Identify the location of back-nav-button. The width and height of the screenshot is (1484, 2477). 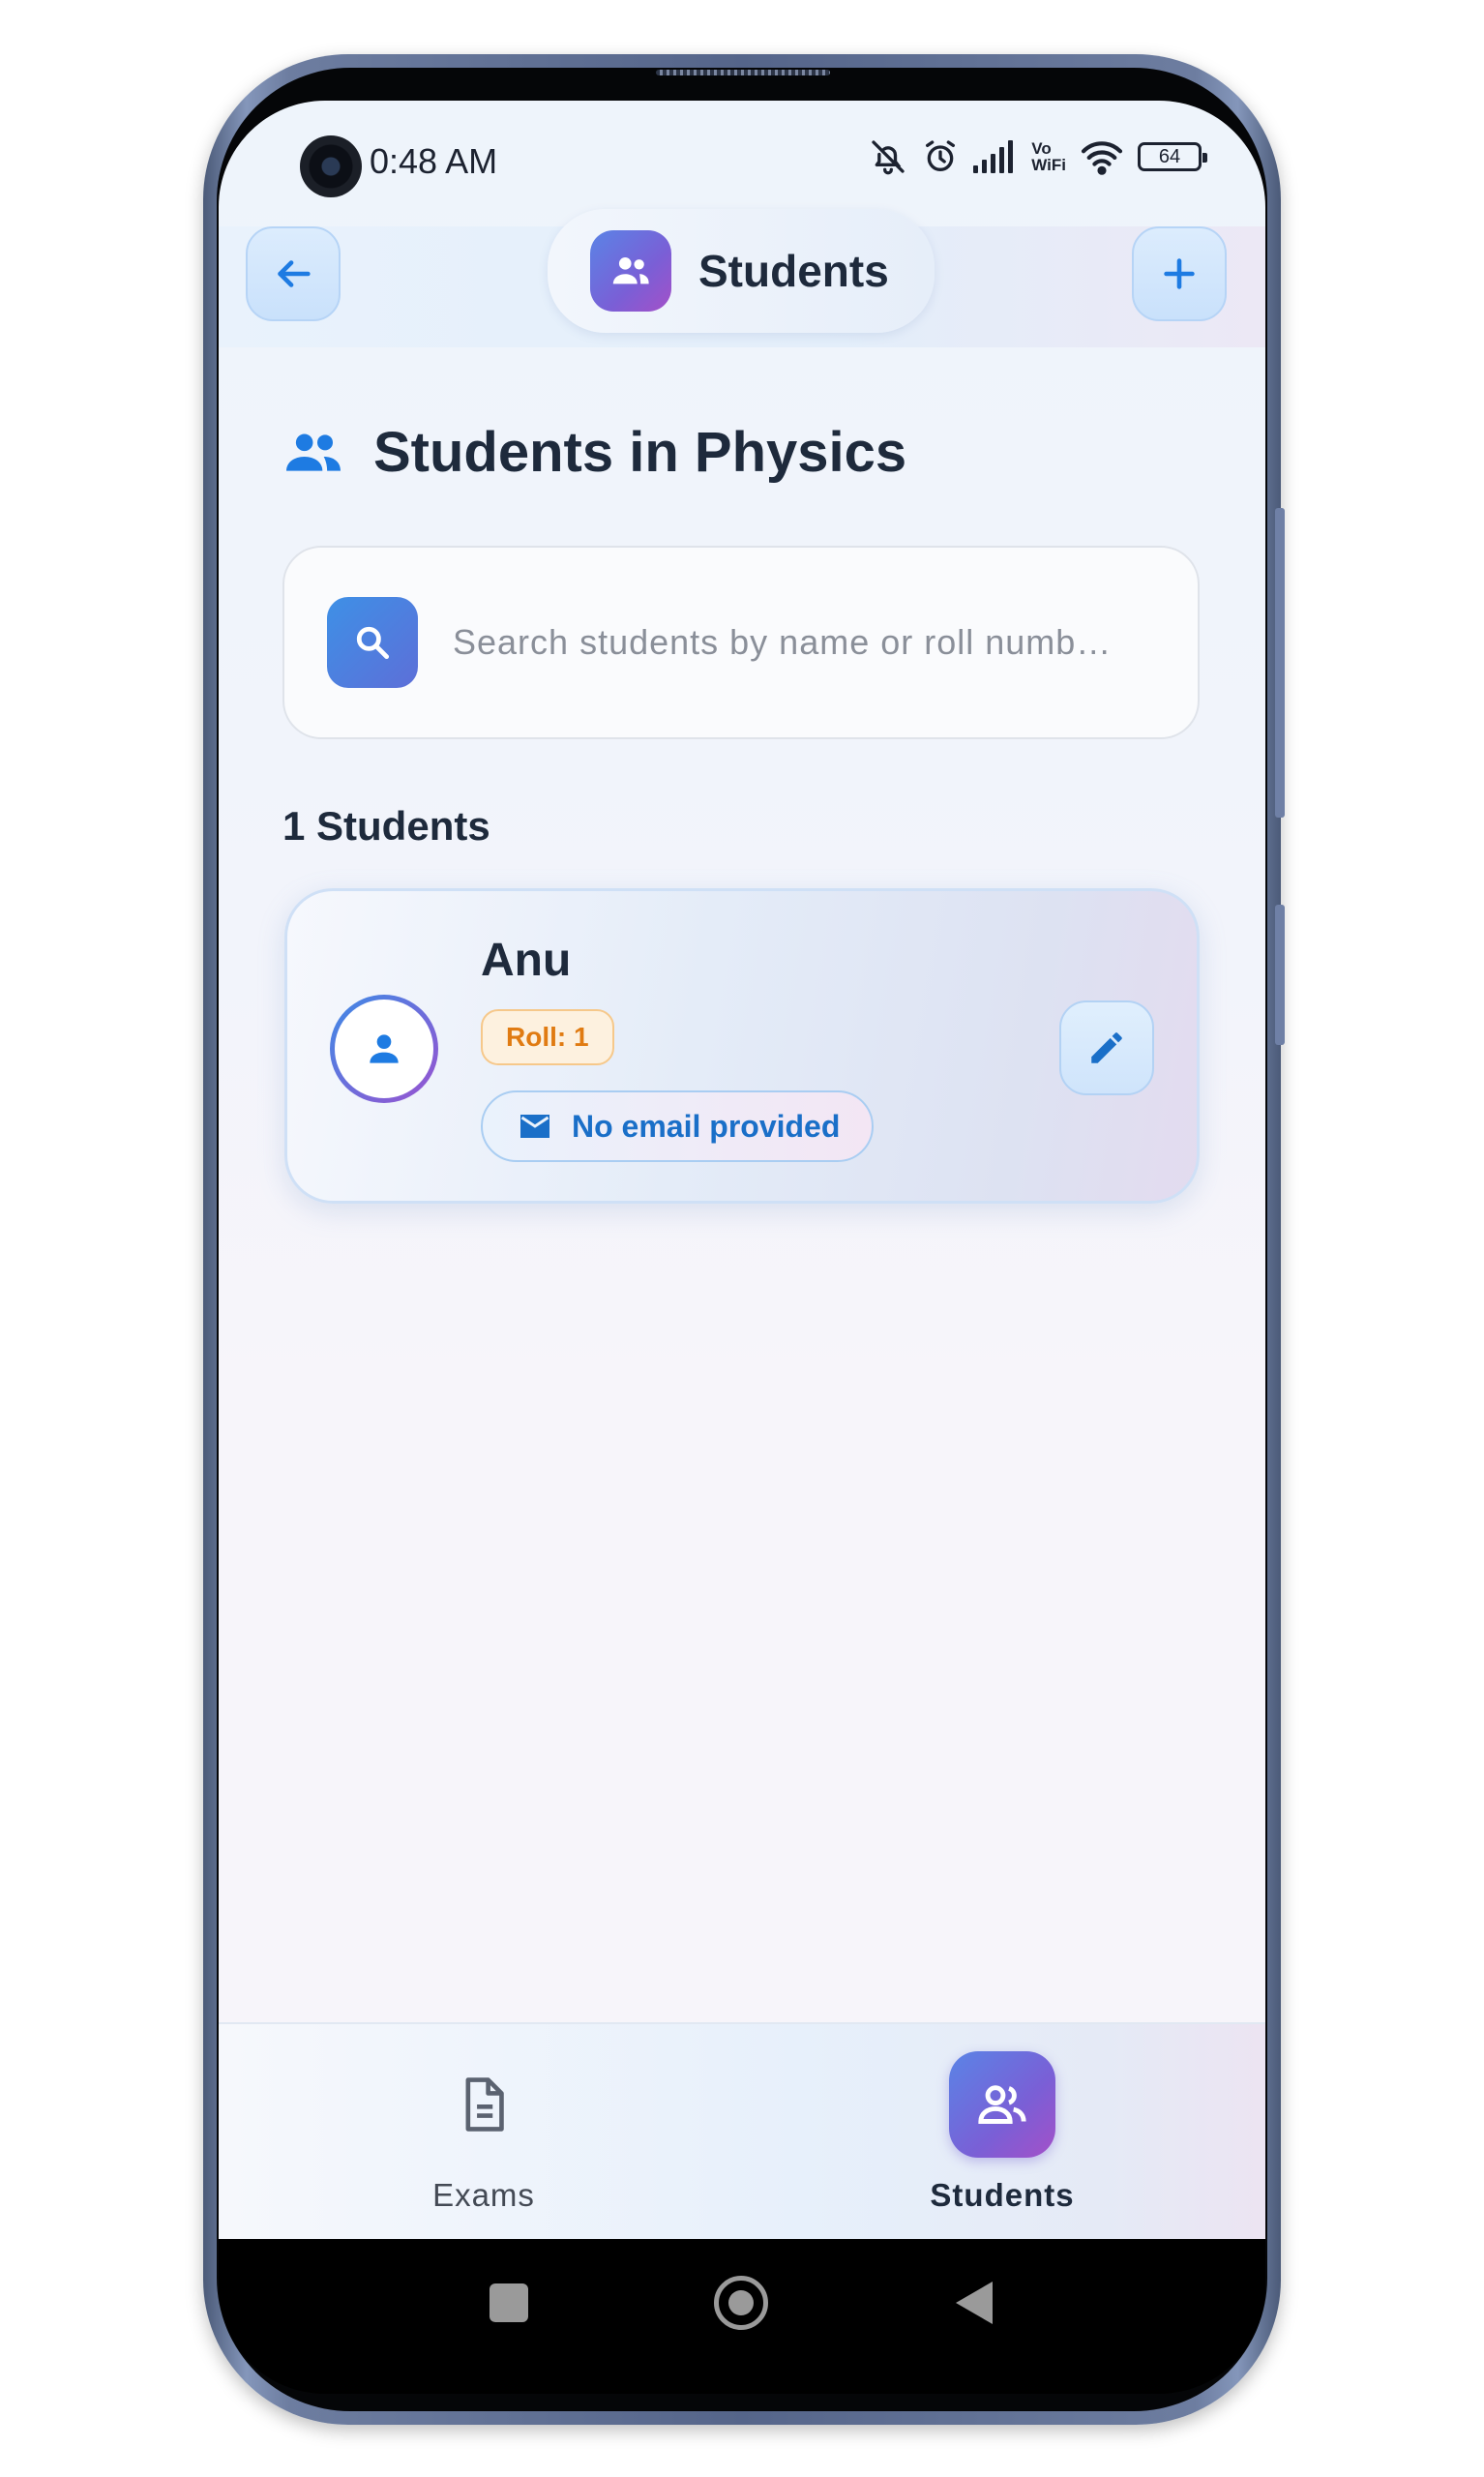
(974, 2303).